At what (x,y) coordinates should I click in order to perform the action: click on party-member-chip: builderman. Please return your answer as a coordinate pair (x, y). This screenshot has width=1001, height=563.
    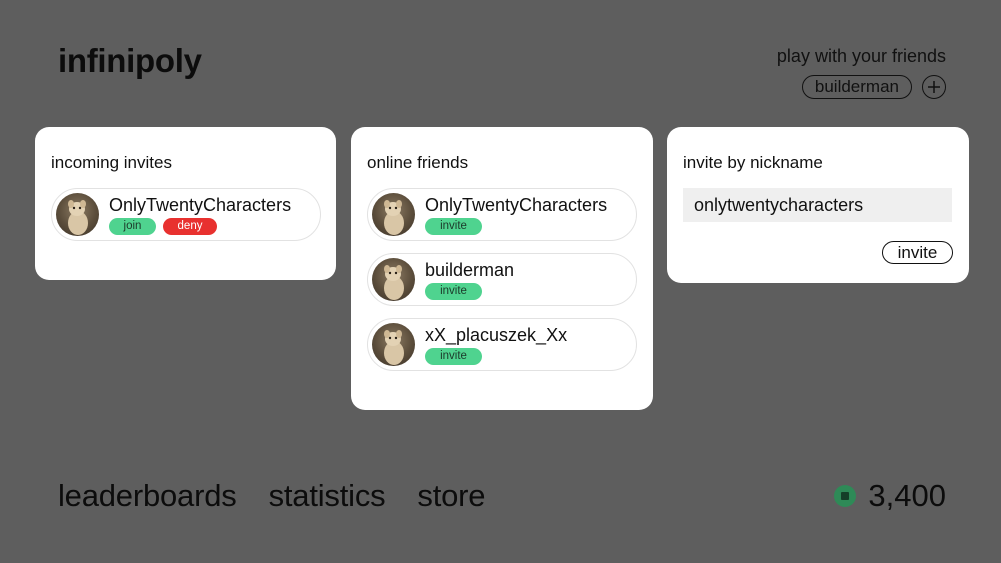
    Looking at the image, I should click on (856, 87).